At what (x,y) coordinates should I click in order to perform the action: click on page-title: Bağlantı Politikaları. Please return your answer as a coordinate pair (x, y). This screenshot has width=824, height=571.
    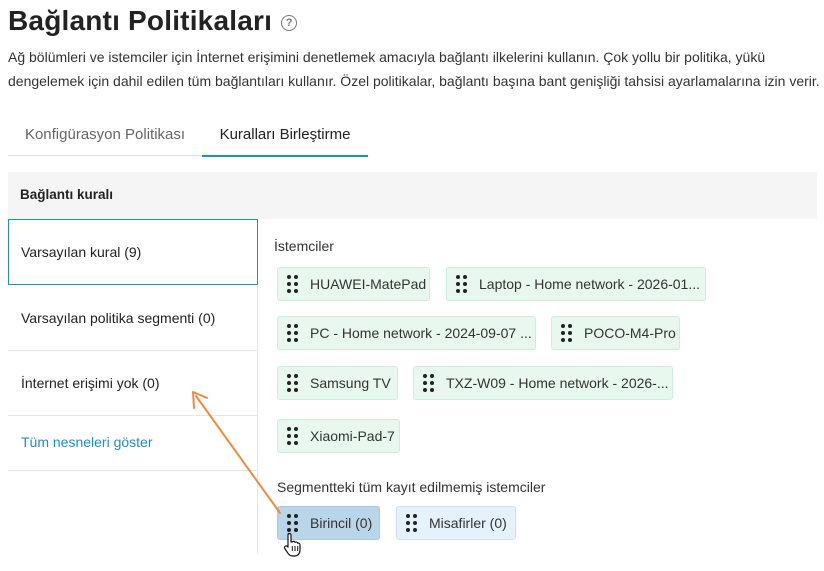
    Looking at the image, I should click on (140, 20).